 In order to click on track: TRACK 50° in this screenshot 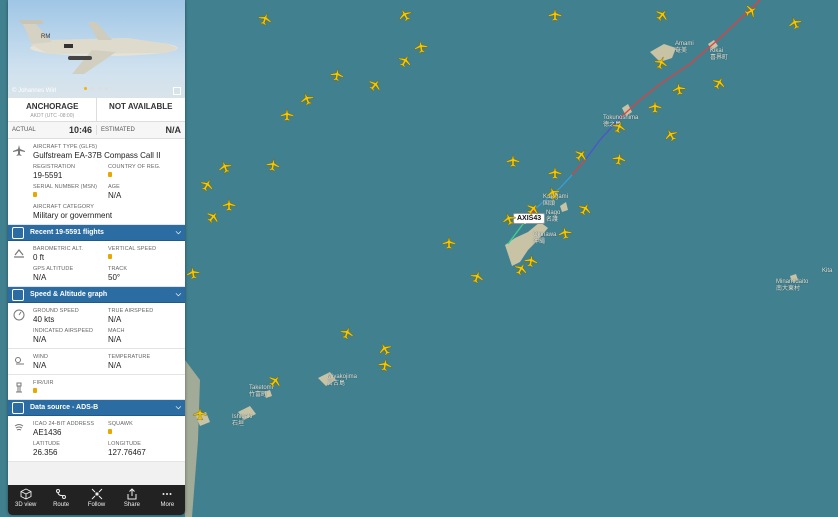, I will do `click(145, 274)`.